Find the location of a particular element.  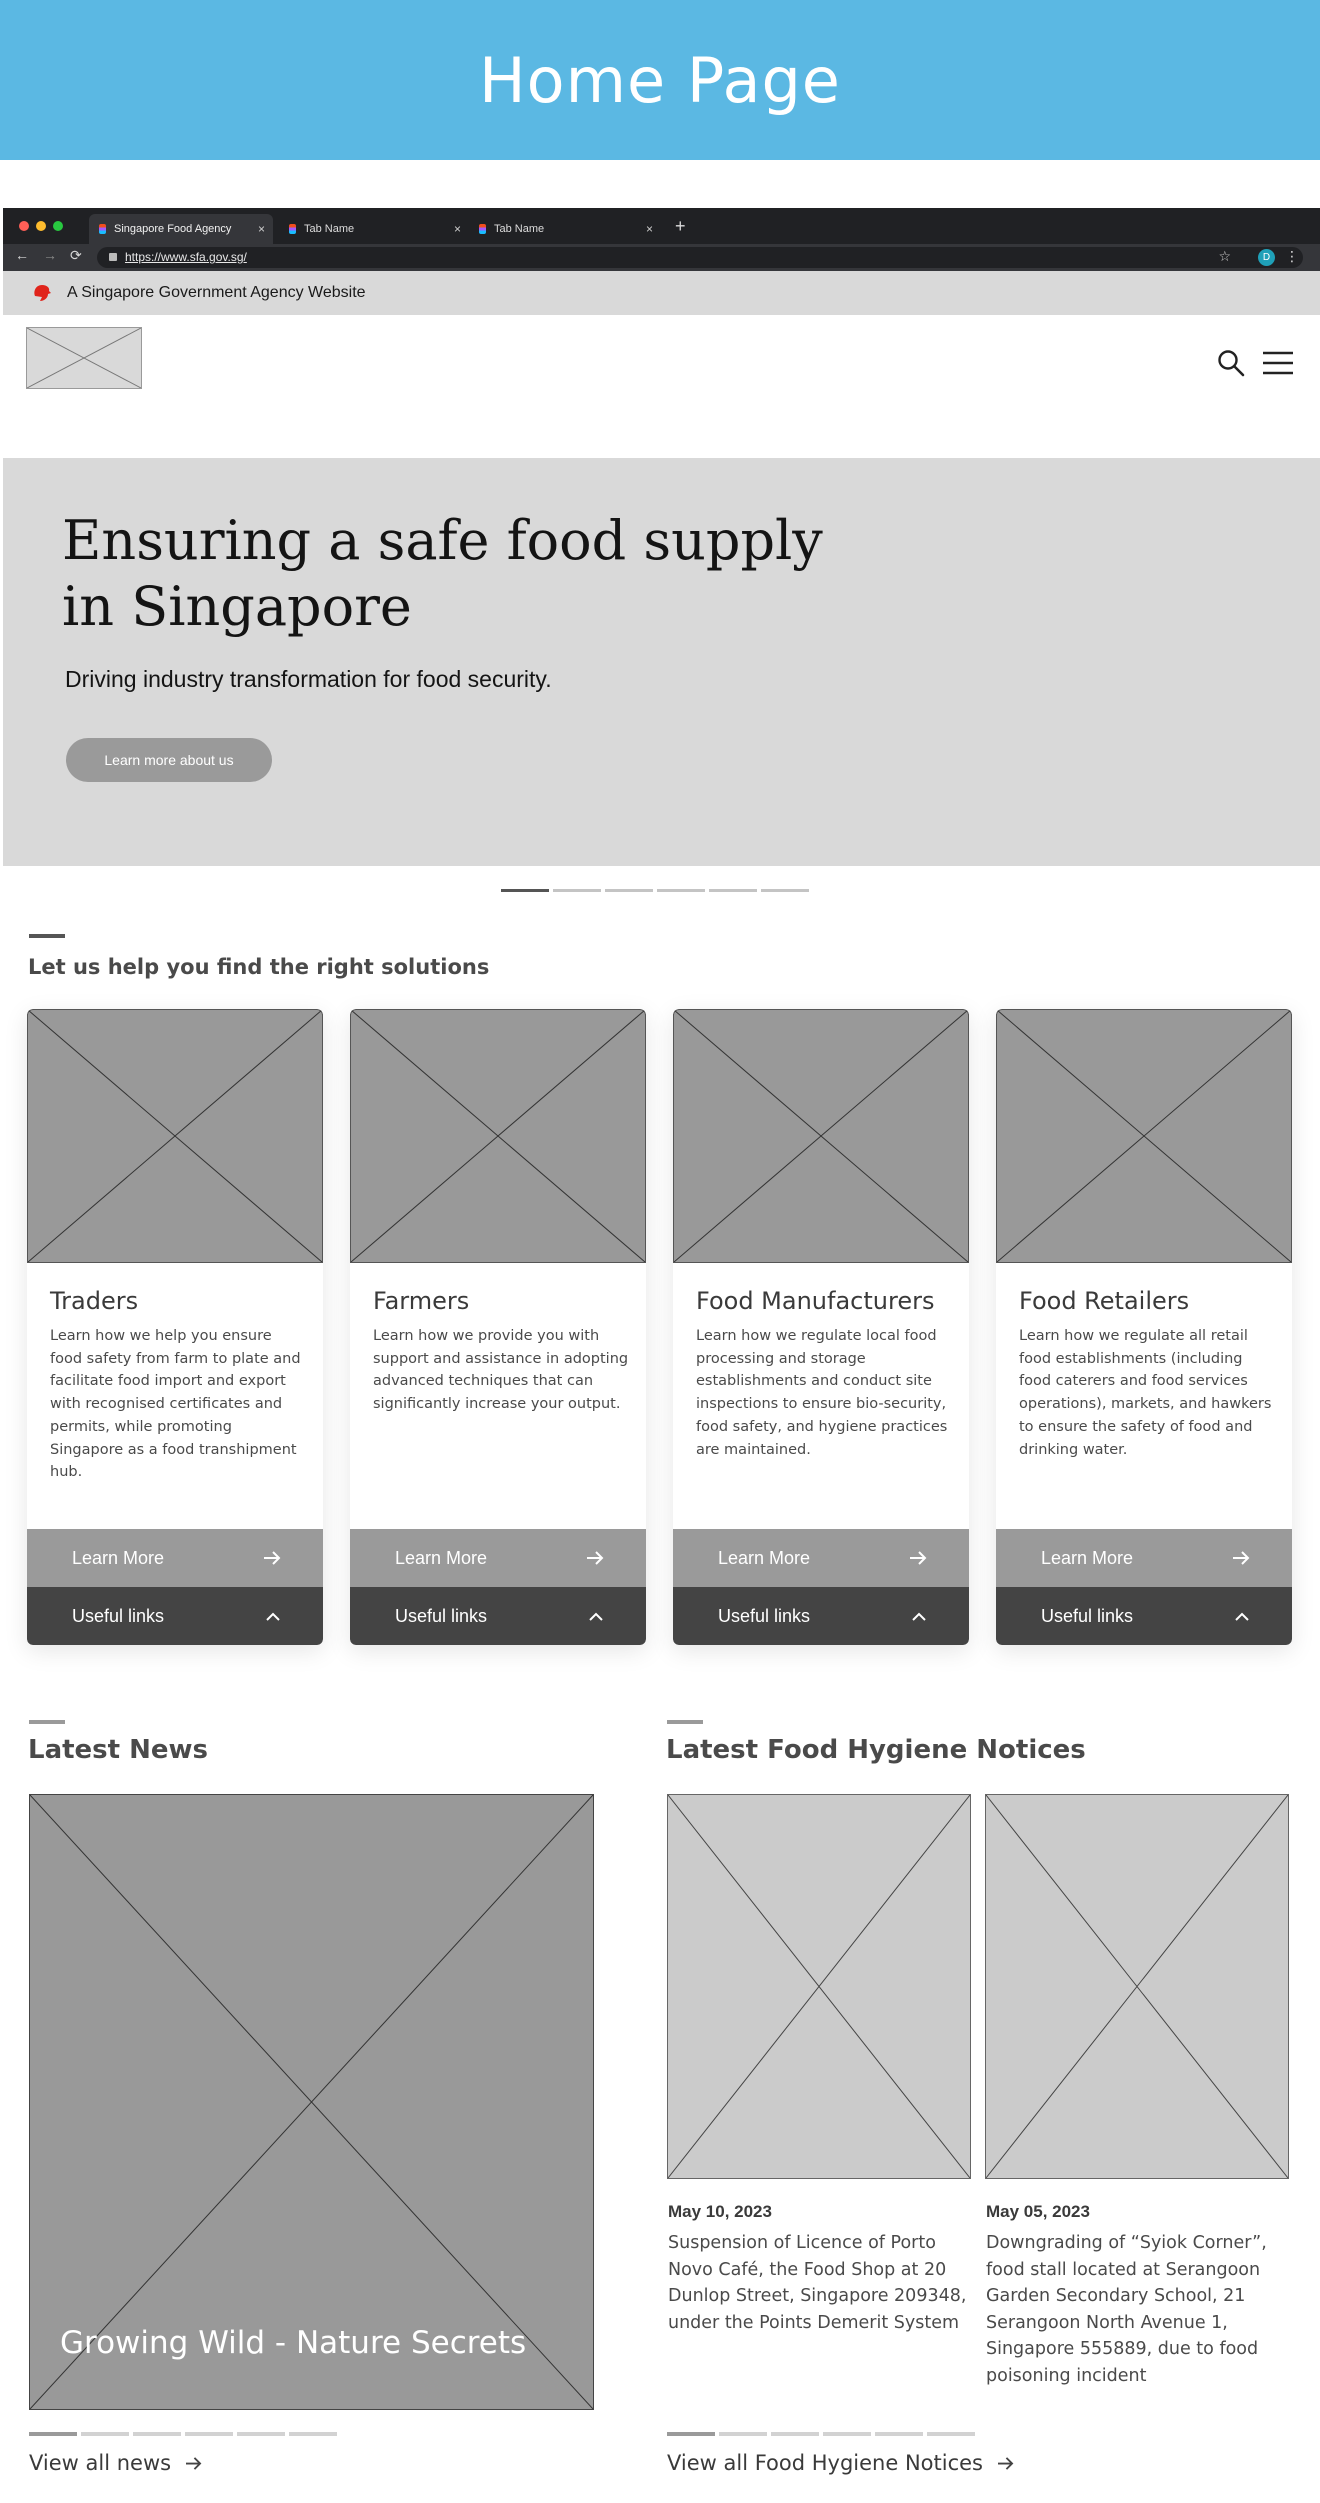

view-all-notices-link: View all Food Hygiene Notices is located at coordinates (840, 2463).